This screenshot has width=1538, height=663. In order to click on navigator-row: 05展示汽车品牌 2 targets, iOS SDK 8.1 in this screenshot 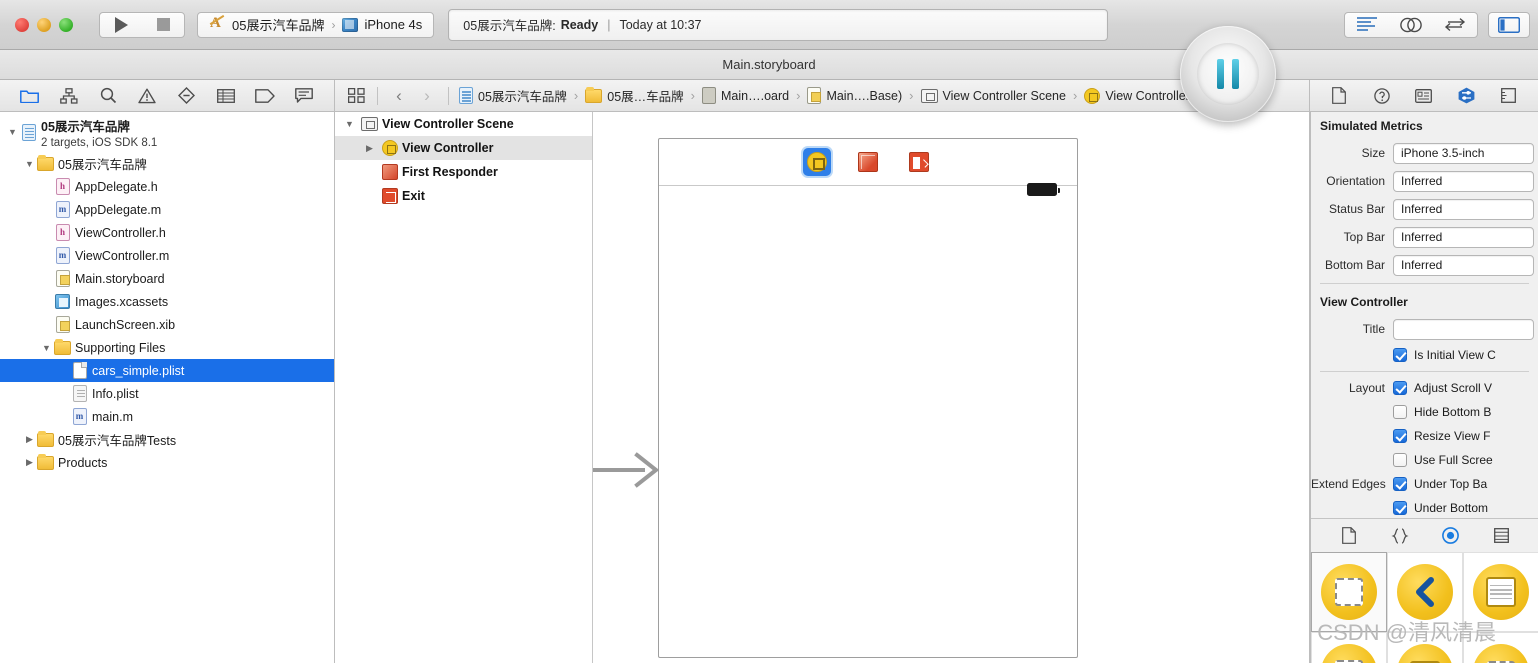, I will do `click(167, 132)`.